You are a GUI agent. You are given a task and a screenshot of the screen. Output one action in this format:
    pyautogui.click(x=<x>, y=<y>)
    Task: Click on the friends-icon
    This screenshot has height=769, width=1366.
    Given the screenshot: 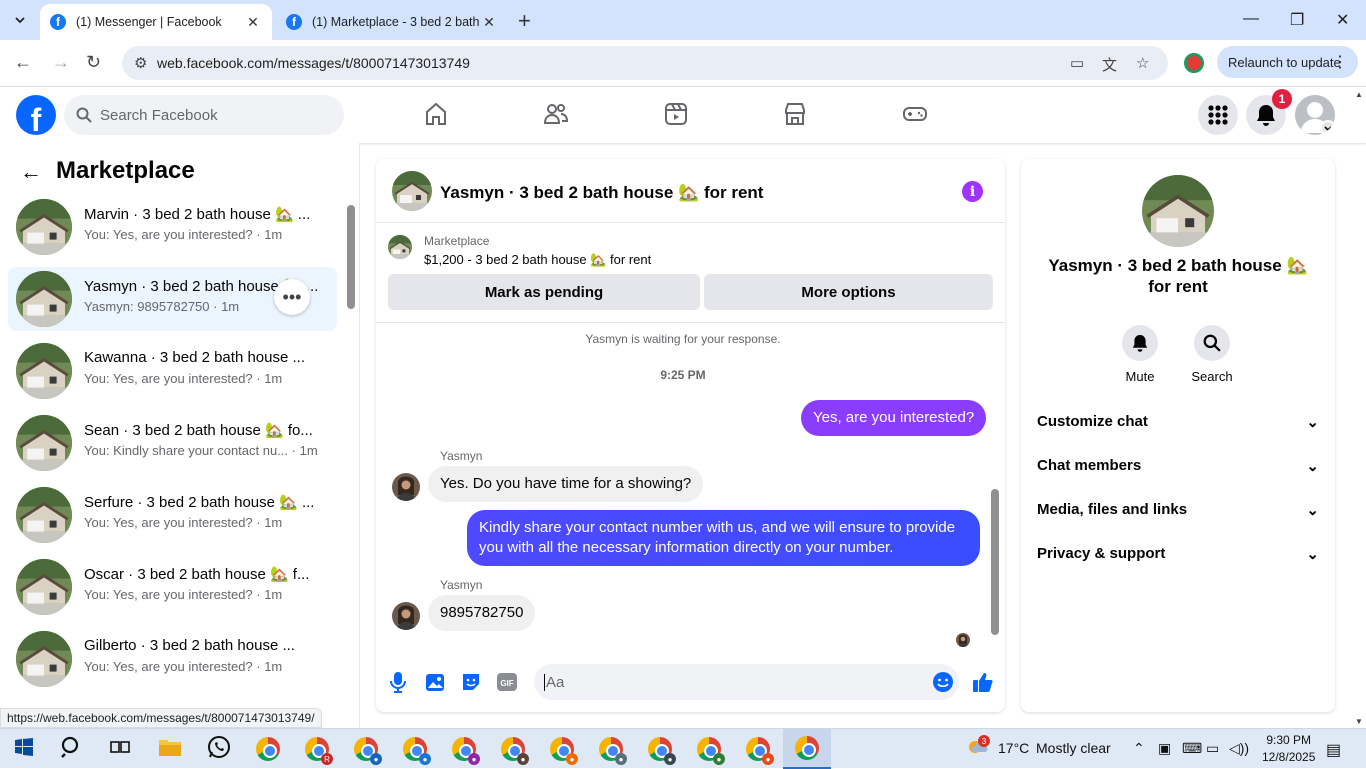 What is the action you would take?
    pyautogui.click(x=556, y=114)
    